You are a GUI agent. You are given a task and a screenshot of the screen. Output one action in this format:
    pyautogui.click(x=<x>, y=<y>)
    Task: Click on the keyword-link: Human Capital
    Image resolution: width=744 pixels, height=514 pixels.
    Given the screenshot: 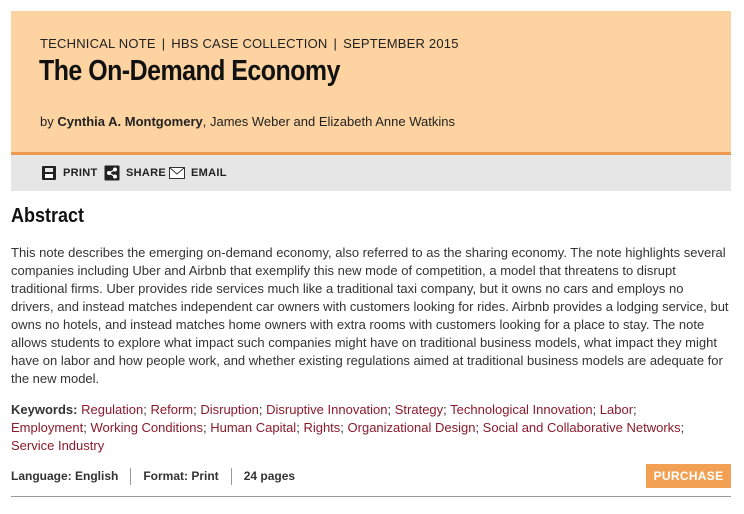 What is the action you would take?
    pyautogui.click(x=253, y=427)
    